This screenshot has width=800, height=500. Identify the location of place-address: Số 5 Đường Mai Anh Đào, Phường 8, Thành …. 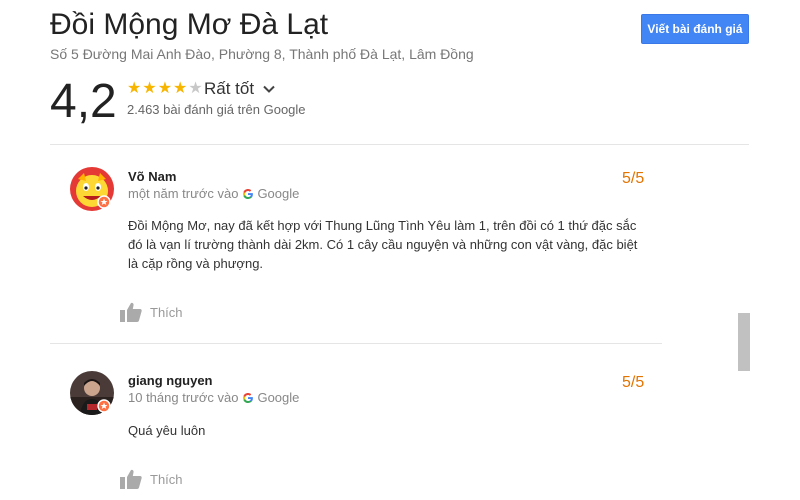
(262, 54).